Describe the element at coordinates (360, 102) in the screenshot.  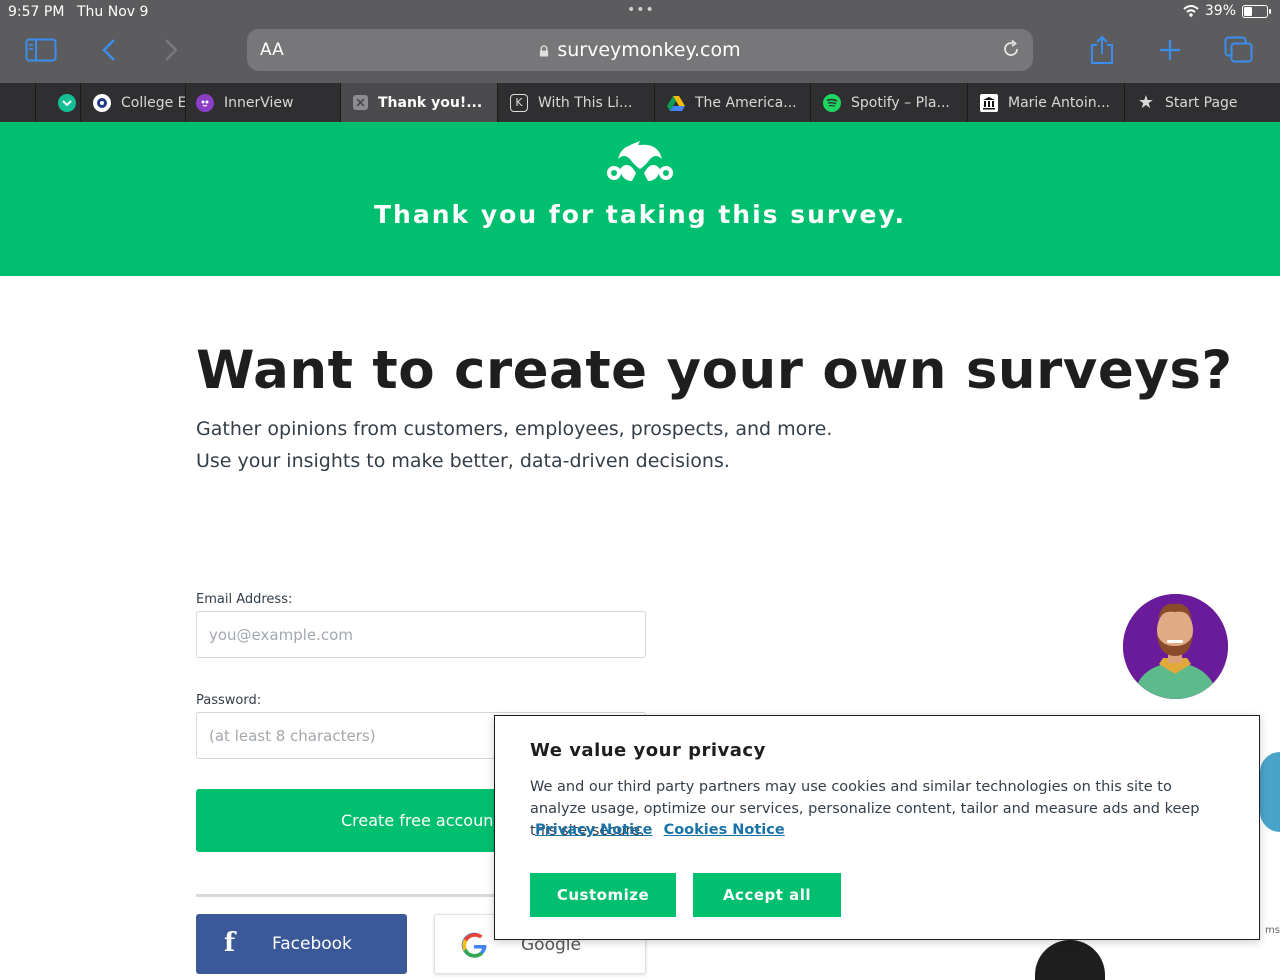
I see `close-tab-icon` at that location.